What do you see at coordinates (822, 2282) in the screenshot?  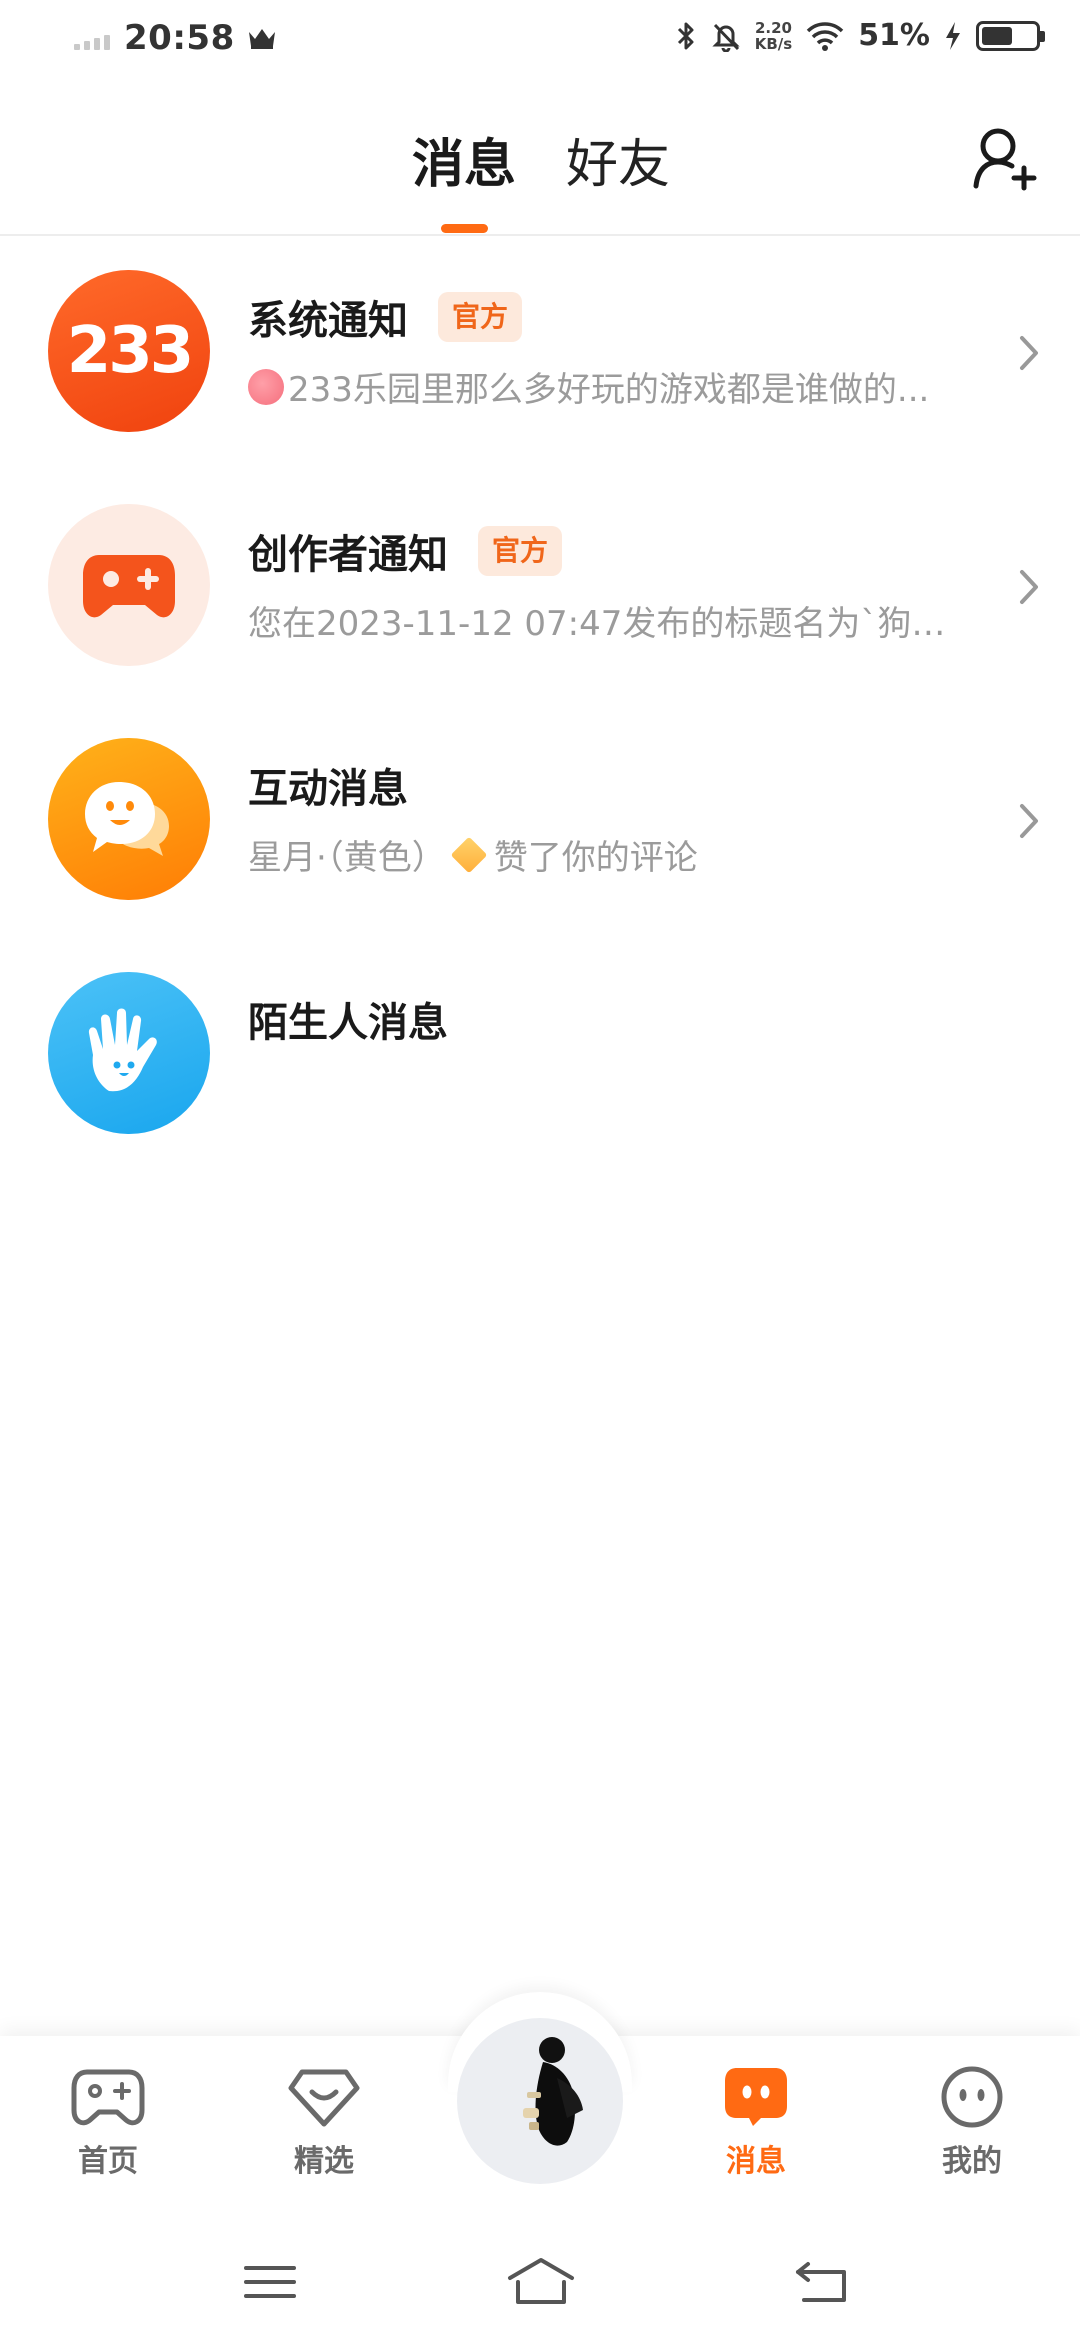 I see `back-icon` at bounding box center [822, 2282].